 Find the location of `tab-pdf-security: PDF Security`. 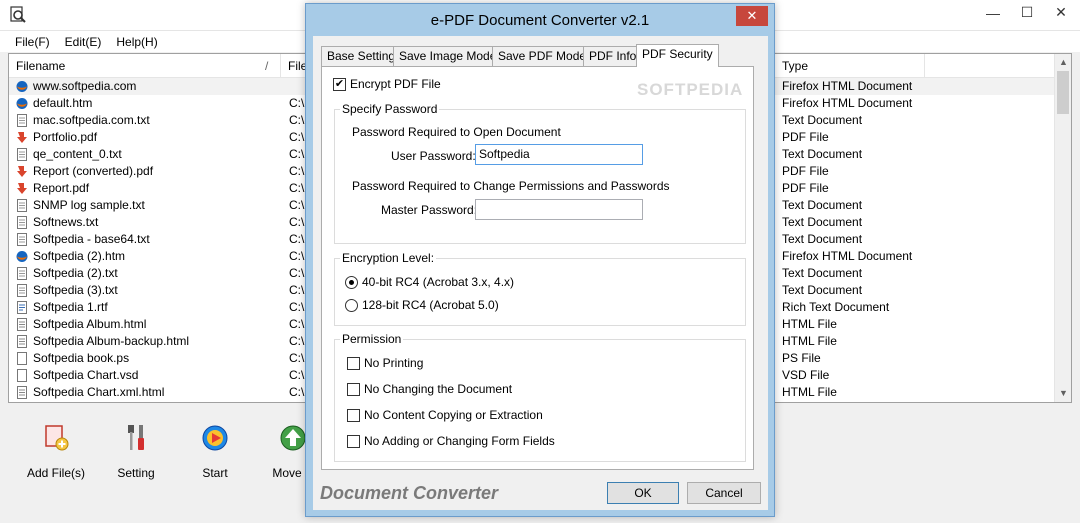

tab-pdf-security: PDF Security is located at coordinates (677, 55).